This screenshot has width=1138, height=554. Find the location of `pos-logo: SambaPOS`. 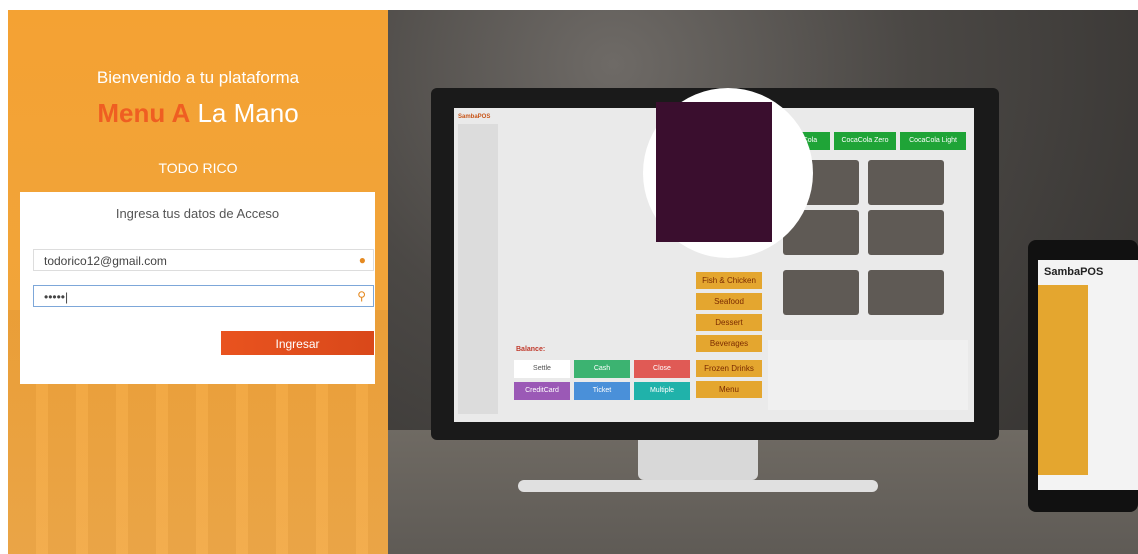

pos-logo: SambaPOS is located at coordinates (474, 117).